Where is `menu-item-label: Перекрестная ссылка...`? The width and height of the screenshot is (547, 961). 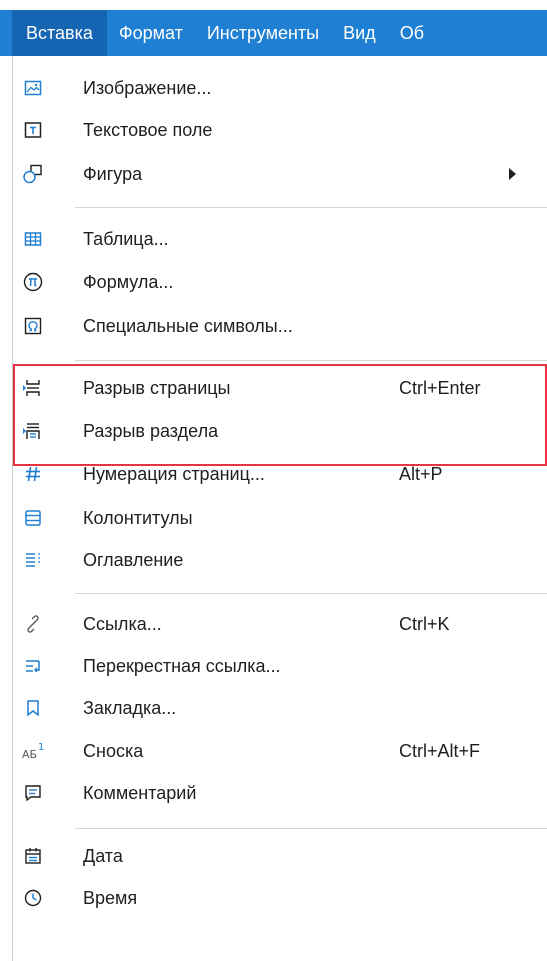
menu-item-label: Перекрестная ссылка... is located at coordinates (182, 666).